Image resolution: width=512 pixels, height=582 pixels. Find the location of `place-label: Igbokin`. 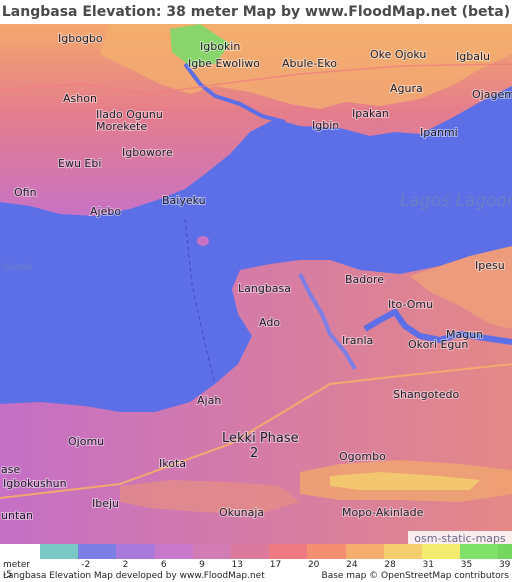

place-label: Igbokin is located at coordinates (220, 46).